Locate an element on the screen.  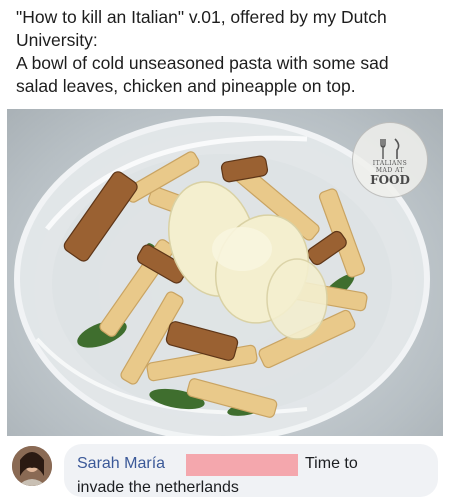
redacted-name-block is located at coordinates (242, 465).